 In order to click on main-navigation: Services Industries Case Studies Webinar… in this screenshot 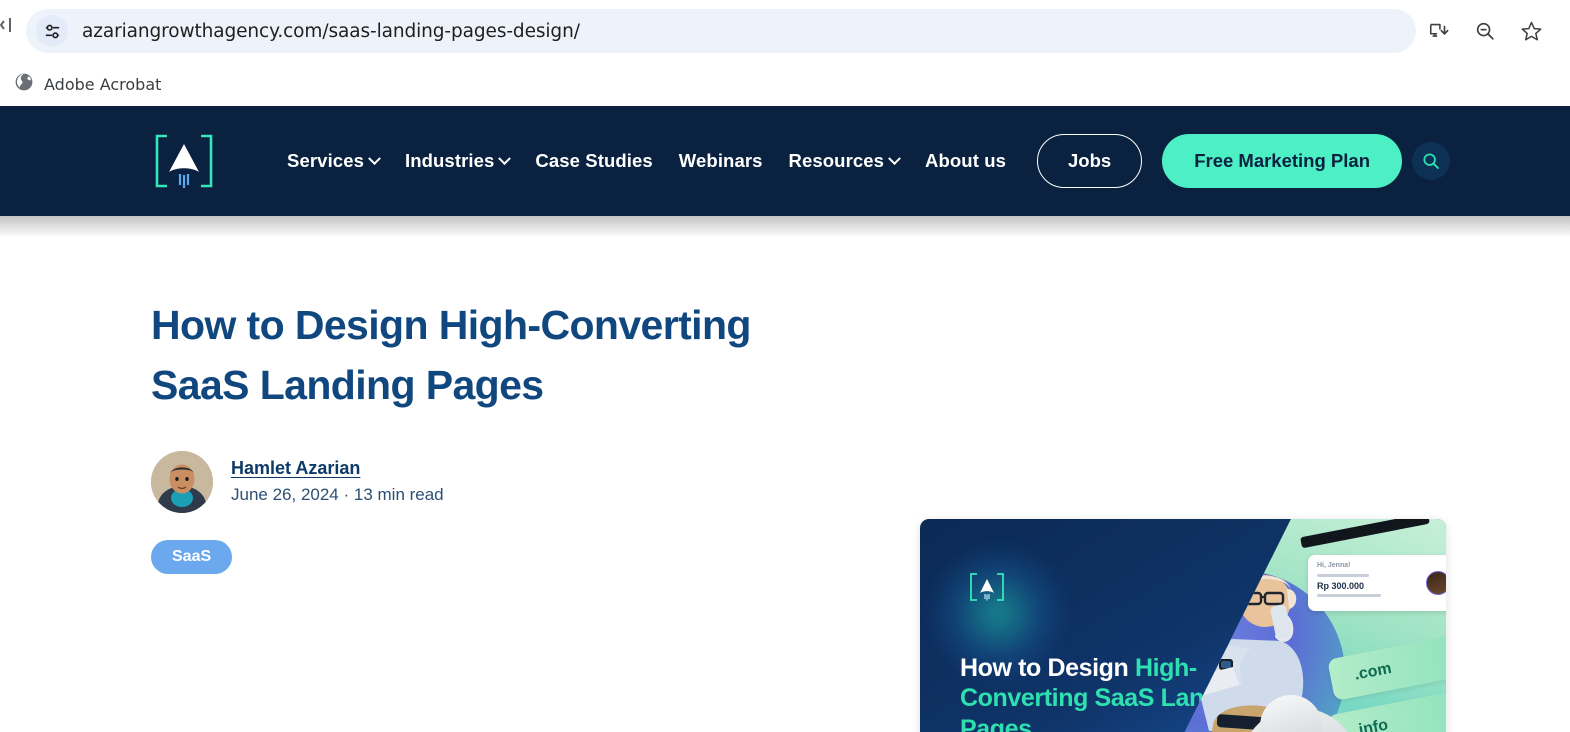, I will do `click(862, 161)`.